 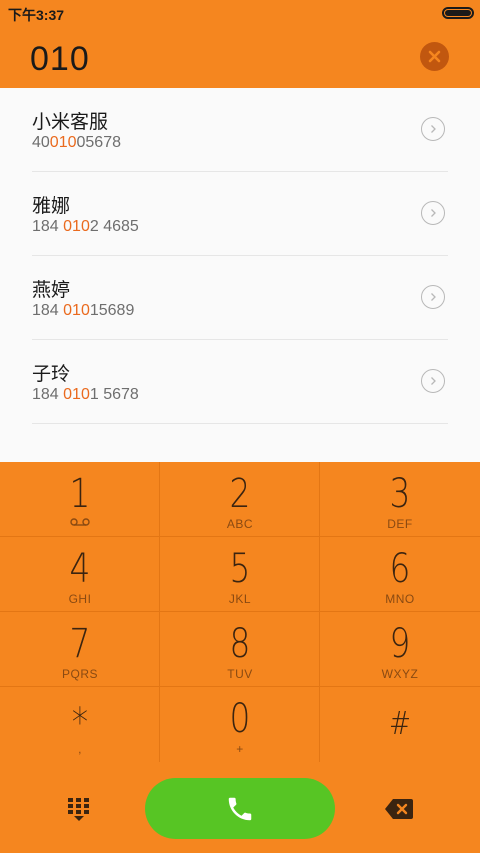 I want to click on status-time: 下午3:37, so click(x=36, y=15).